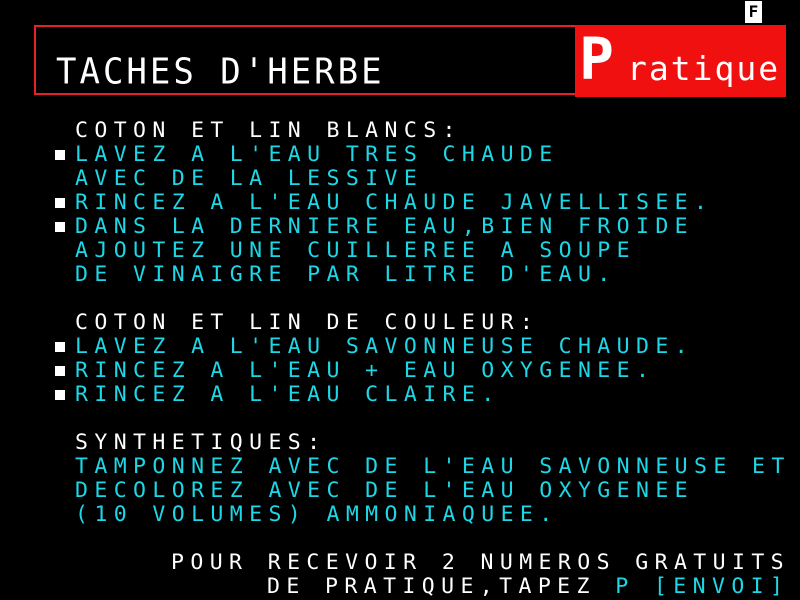  What do you see at coordinates (704, 68) in the screenshot?
I see `logo-text: ratique` at bounding box center [704, 68].